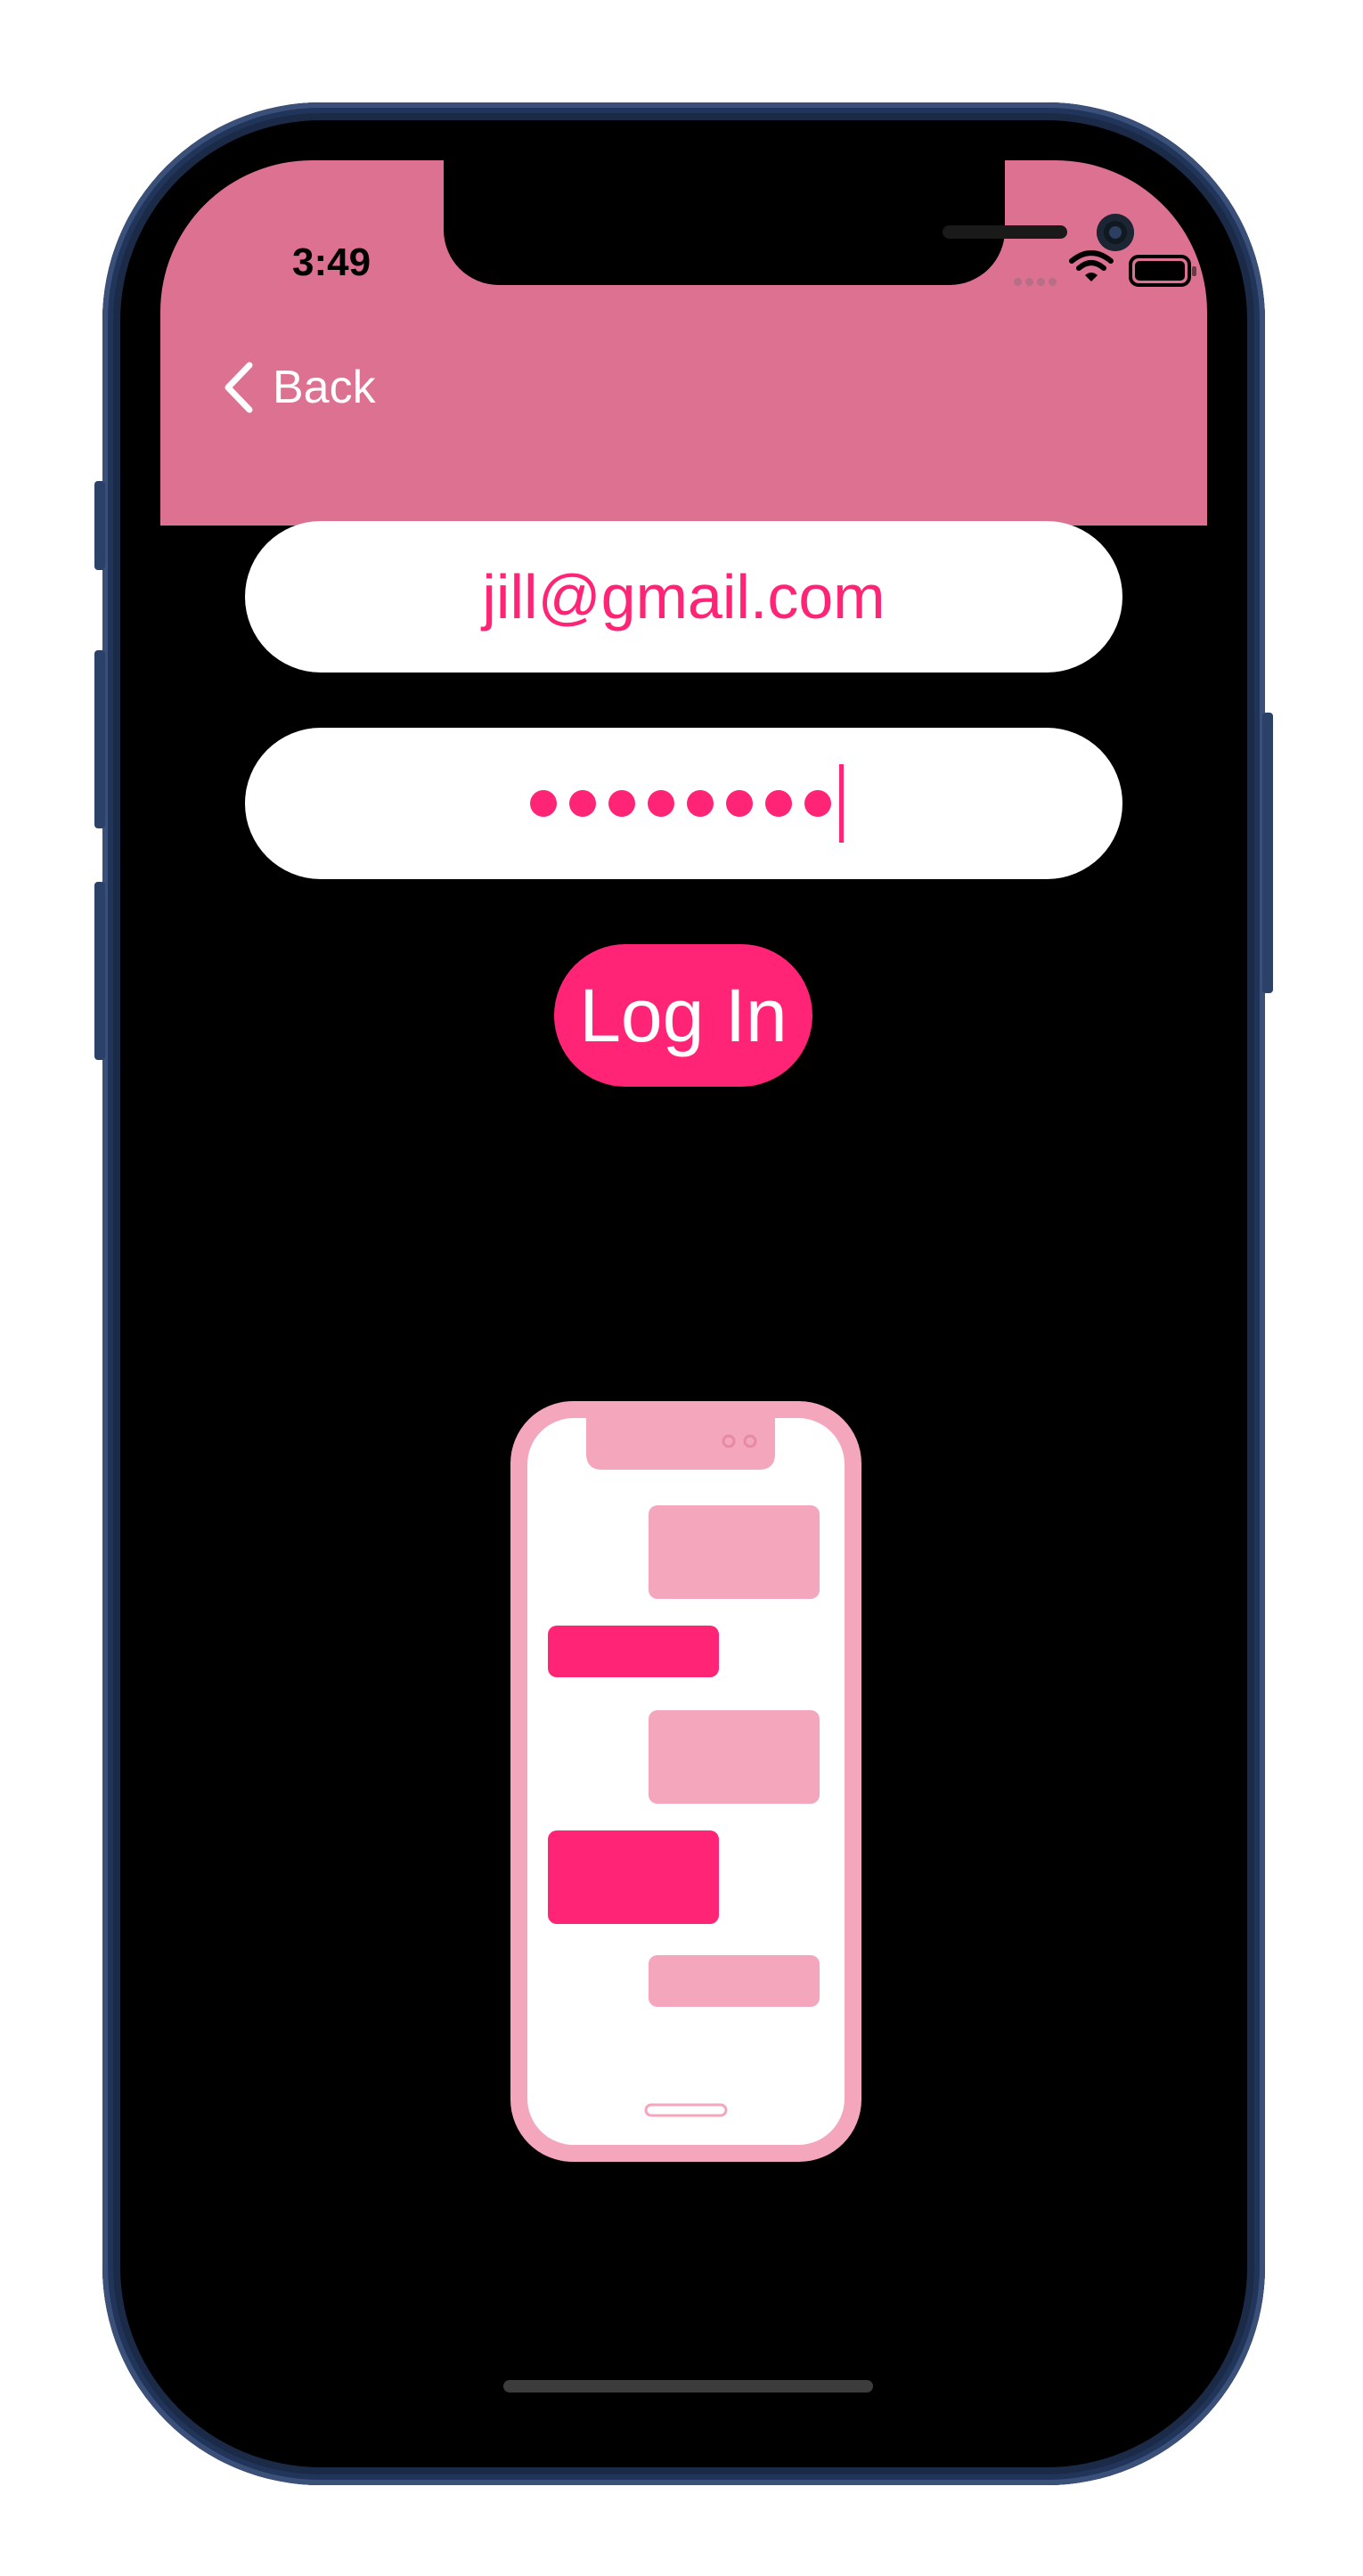 This screenshot has height=2576, width=1363. Describe the element at coordinates (100, 971) in the screenshot. I see `volume-down-button` at that location.